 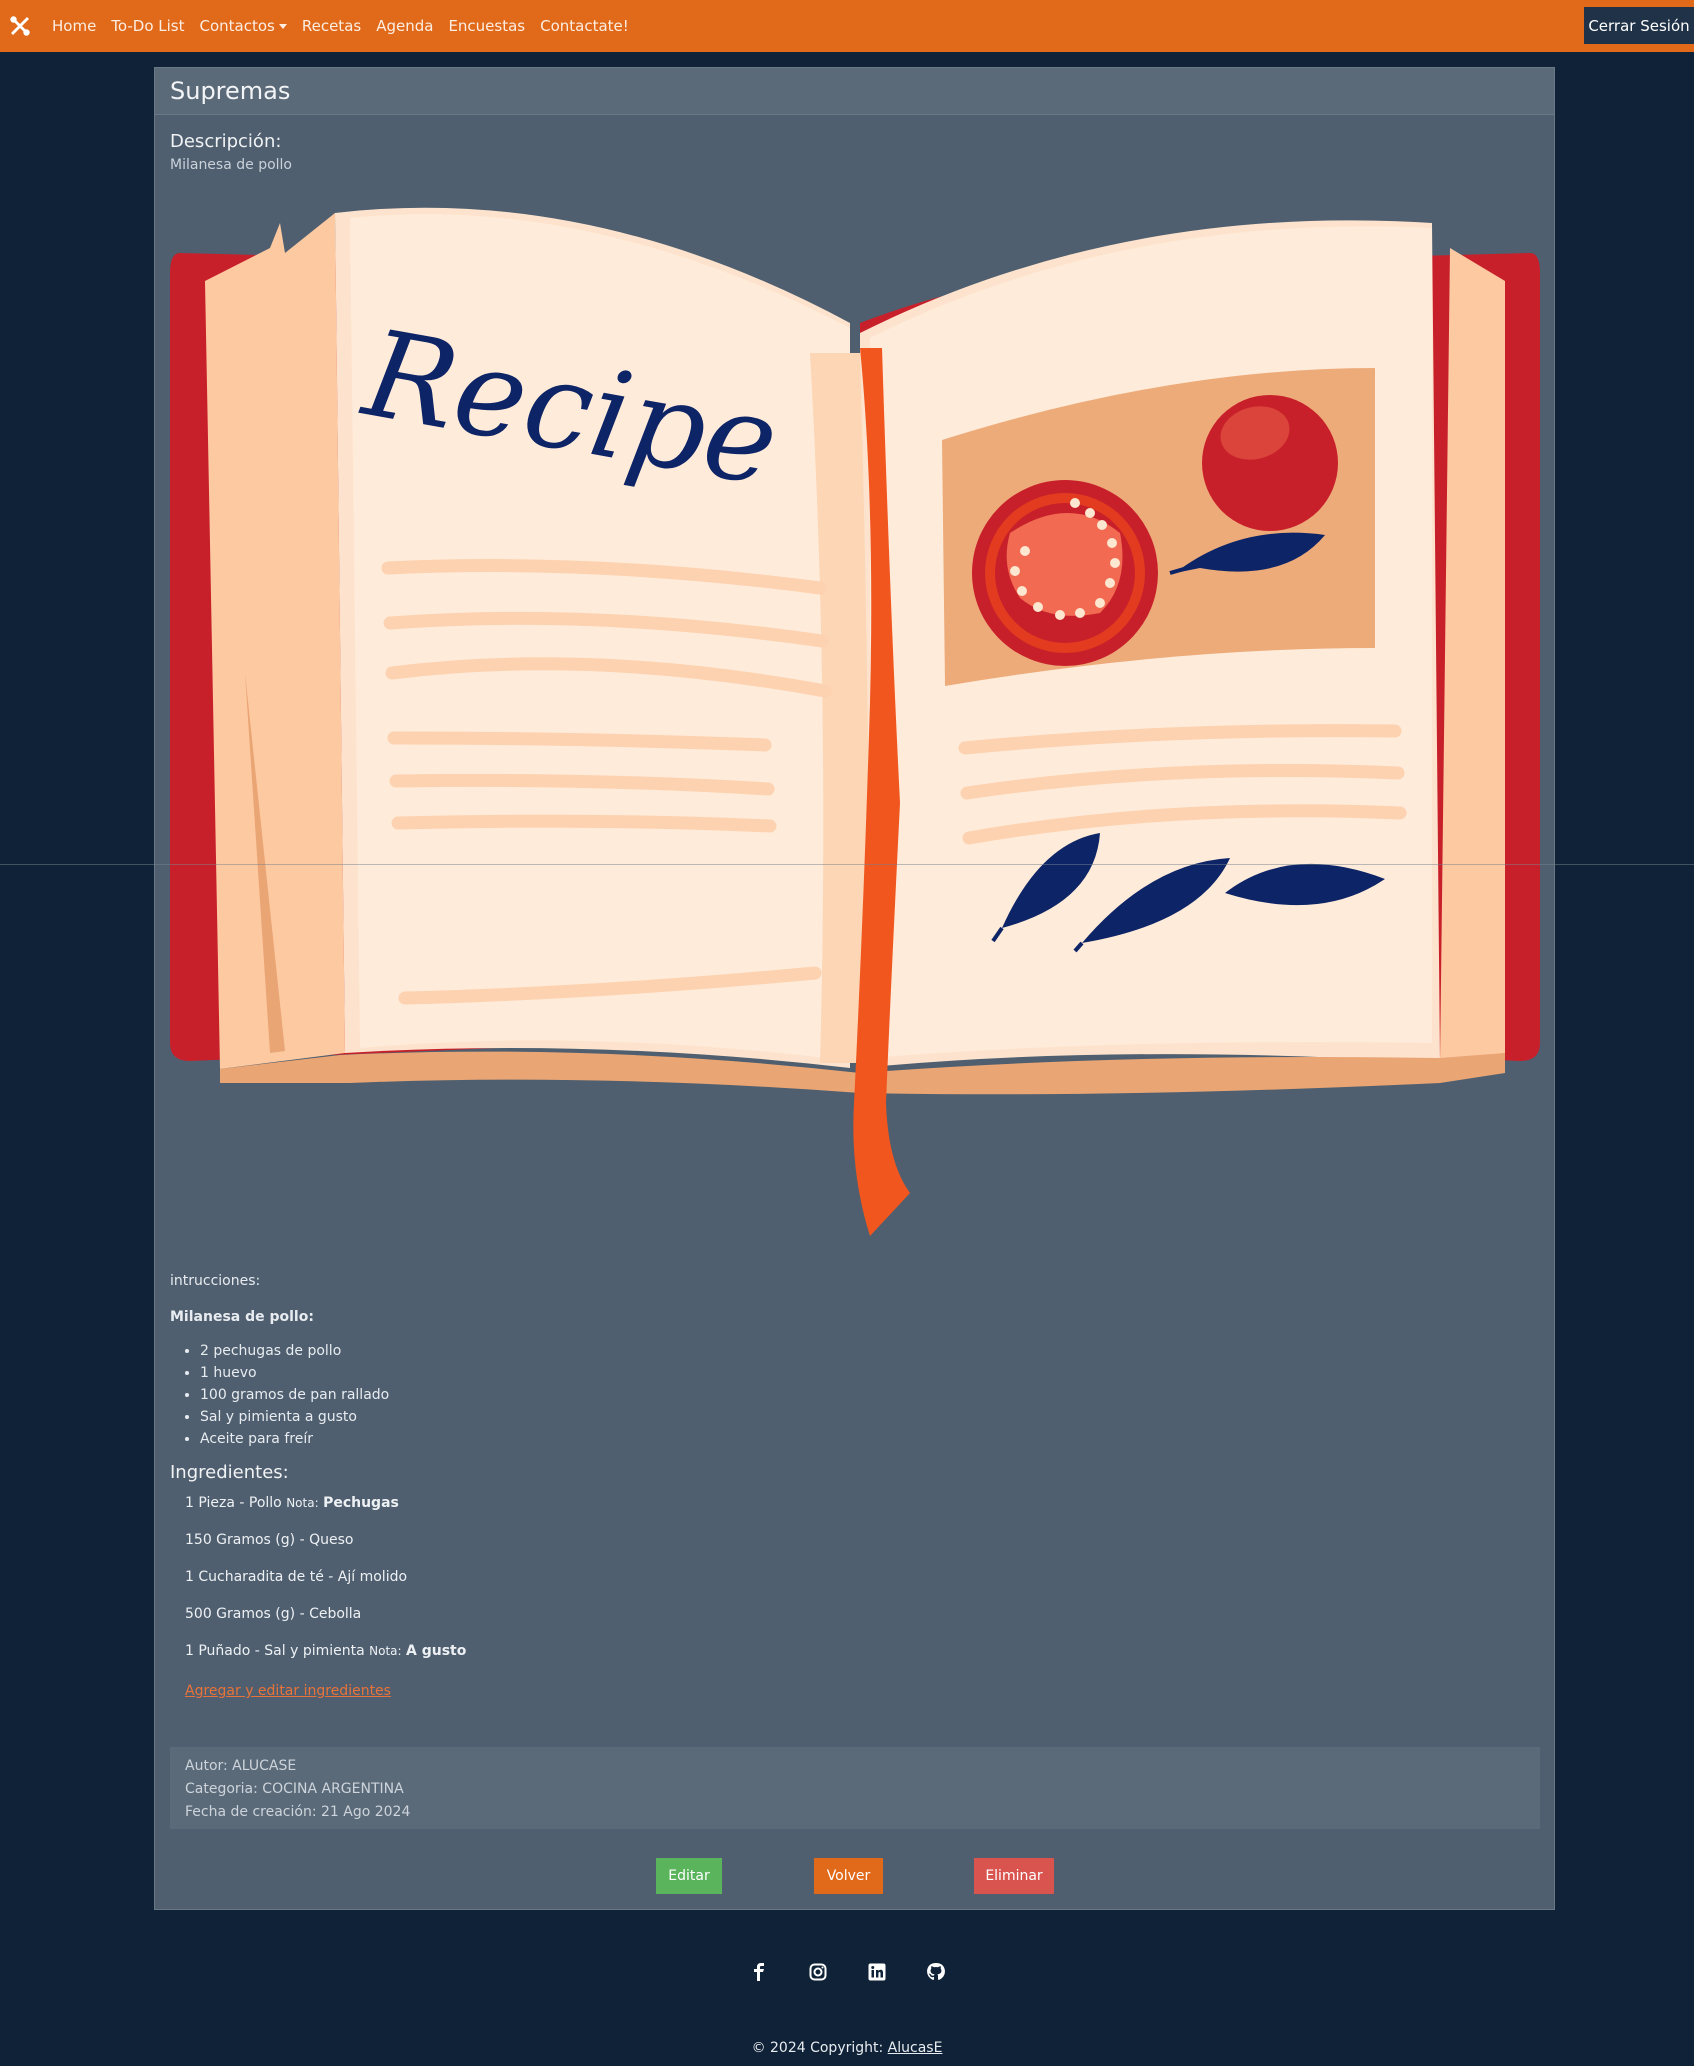 I want to click on caret-down-icon, so click(x=282, y=26).